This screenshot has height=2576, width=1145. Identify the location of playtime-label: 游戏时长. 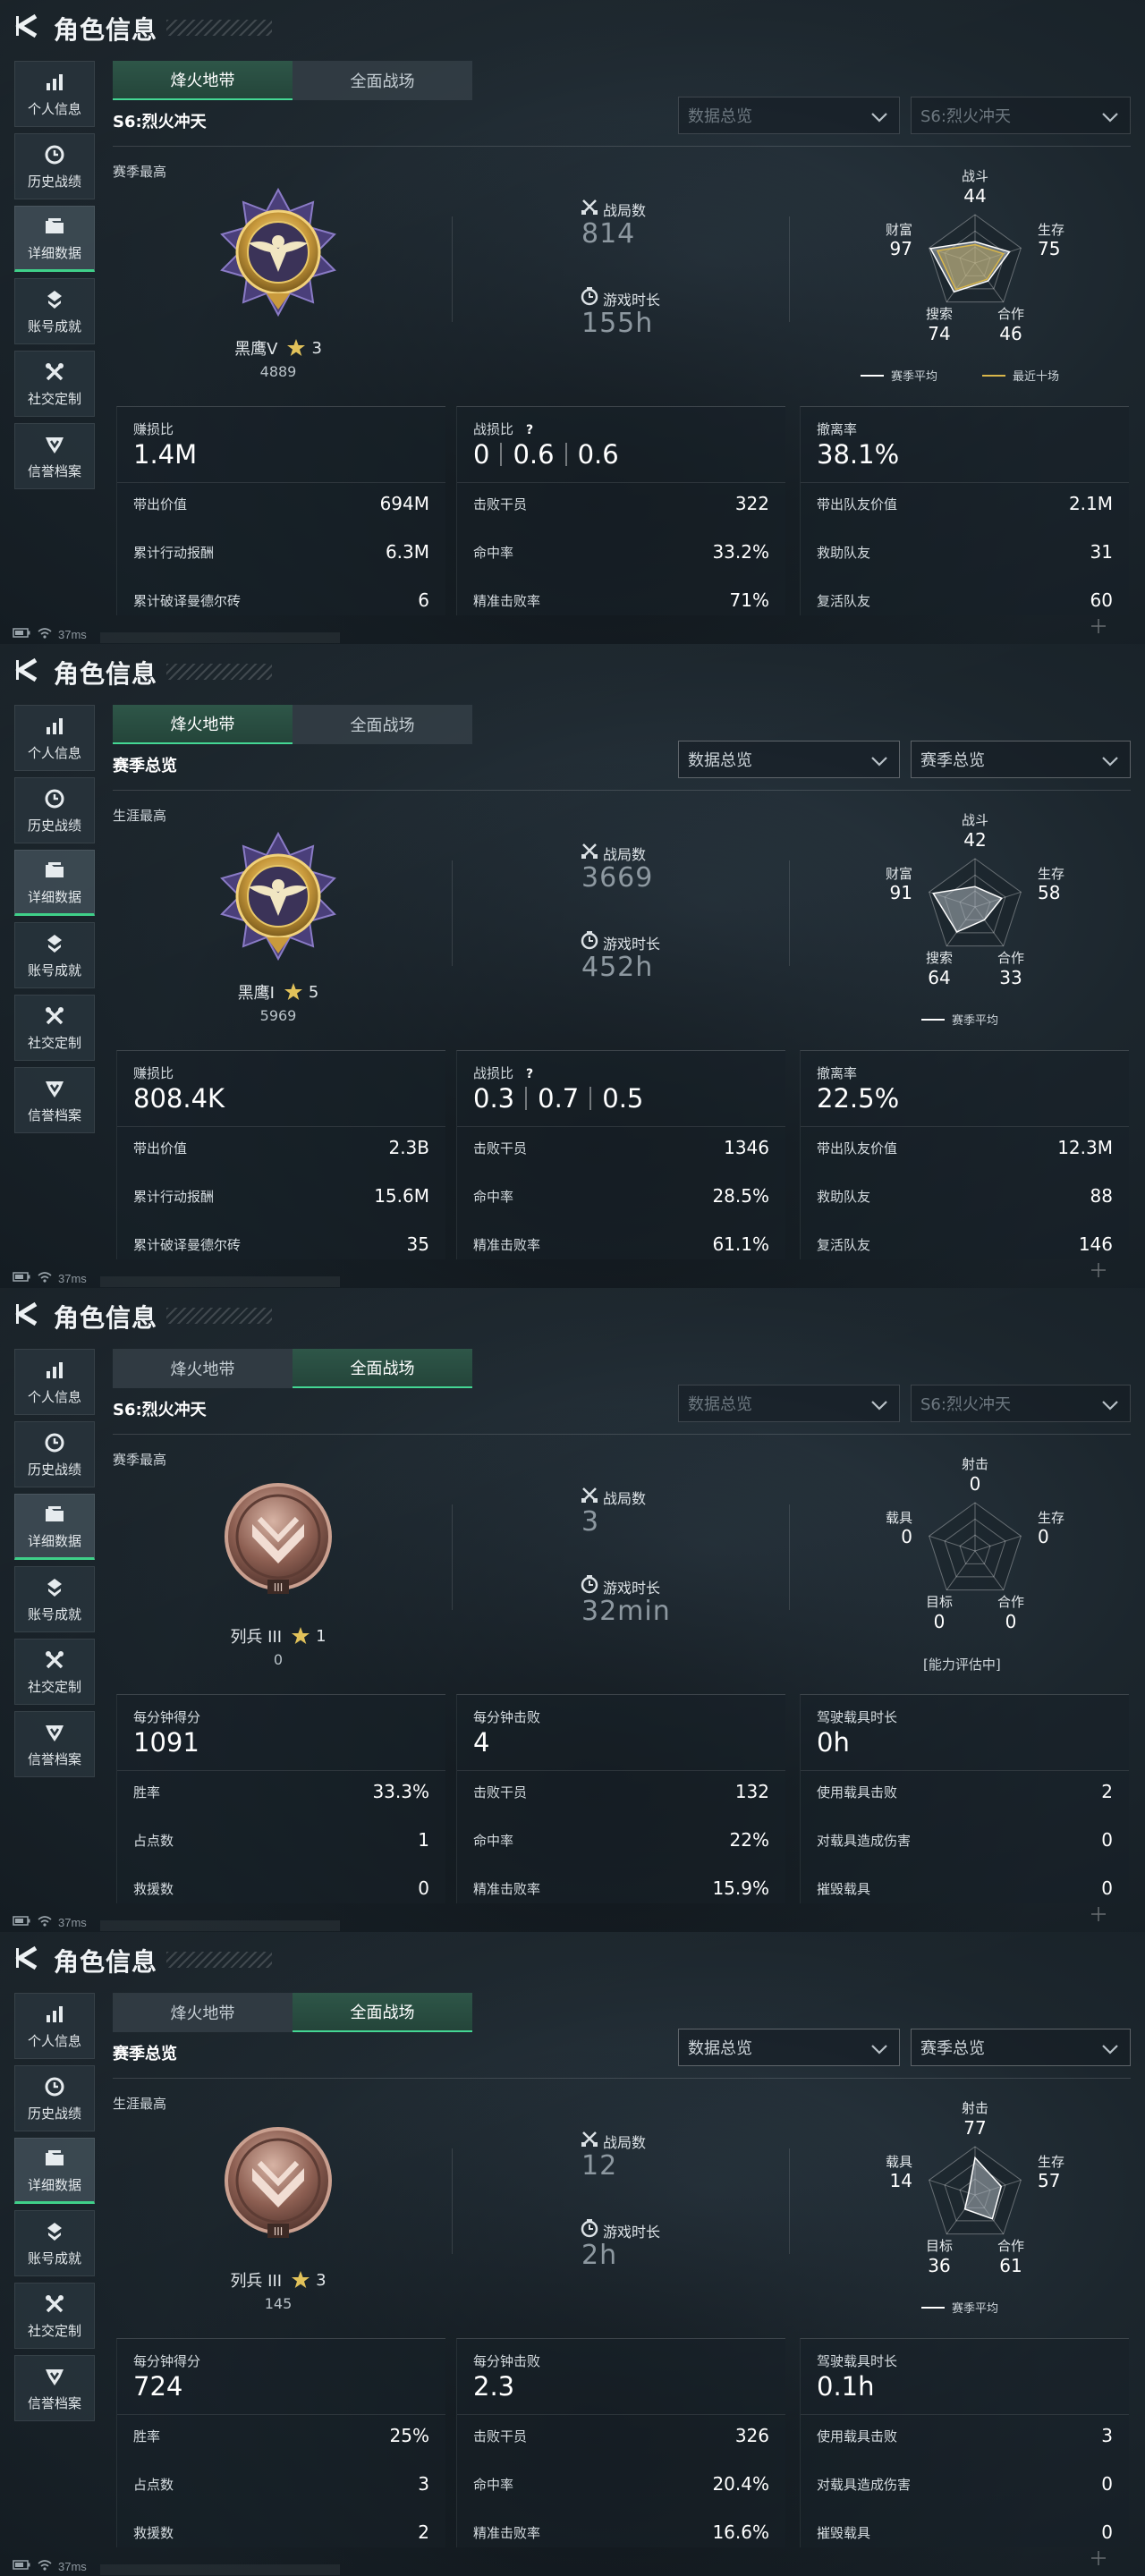
(632, 2232).